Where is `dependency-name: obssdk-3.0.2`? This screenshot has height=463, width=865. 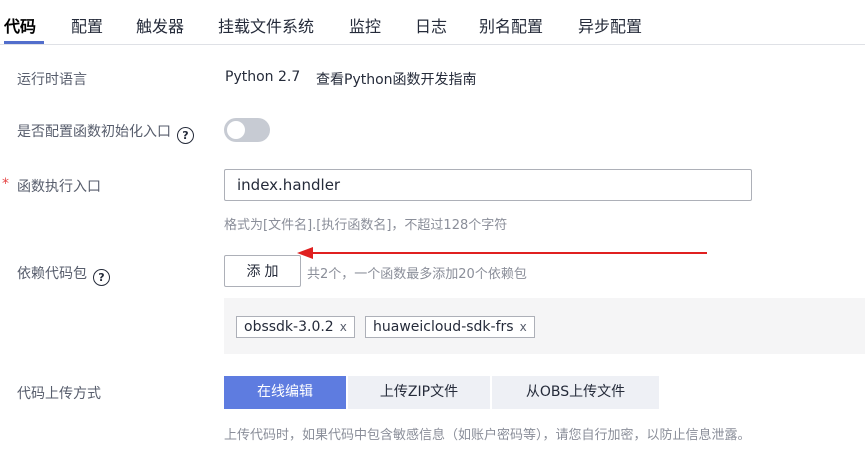 dependency-name: obssdk-3.0.2 is located at coordinates (289, 327).